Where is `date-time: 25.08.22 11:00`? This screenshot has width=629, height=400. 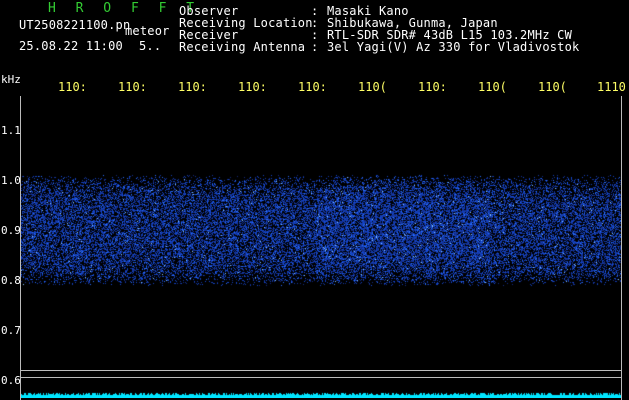 date-time: 25.08.22 11:00 is located at coordinates (71, 46).